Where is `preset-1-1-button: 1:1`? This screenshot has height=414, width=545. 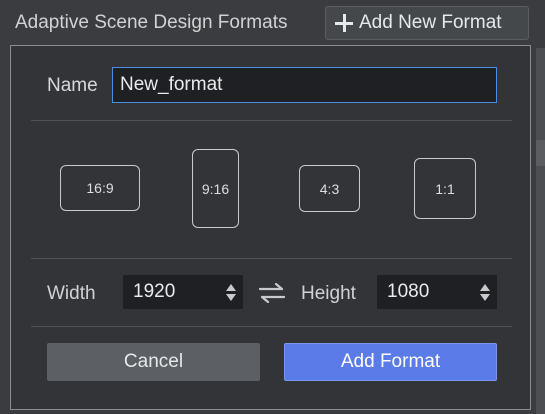 preset-1-1-button: 1:1 is located at coordinates (445, 188).